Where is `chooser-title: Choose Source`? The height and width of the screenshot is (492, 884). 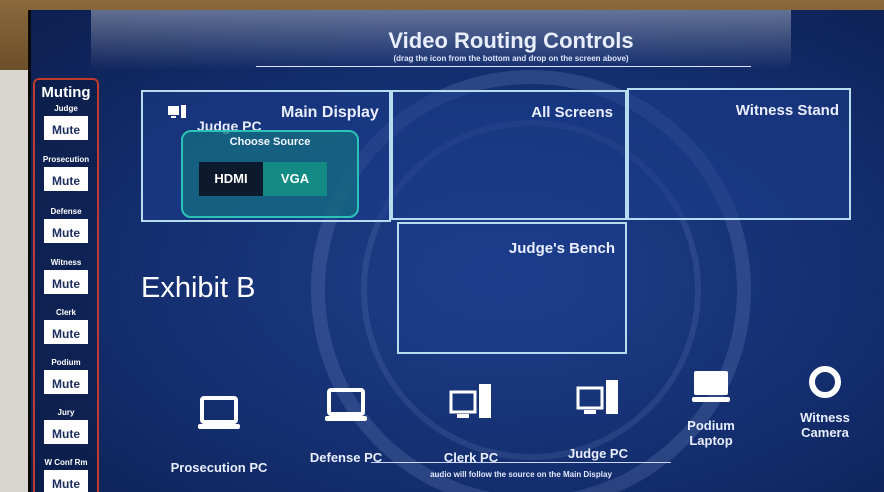
chooser-title: Choose Source is located at coordinates (270, 142).